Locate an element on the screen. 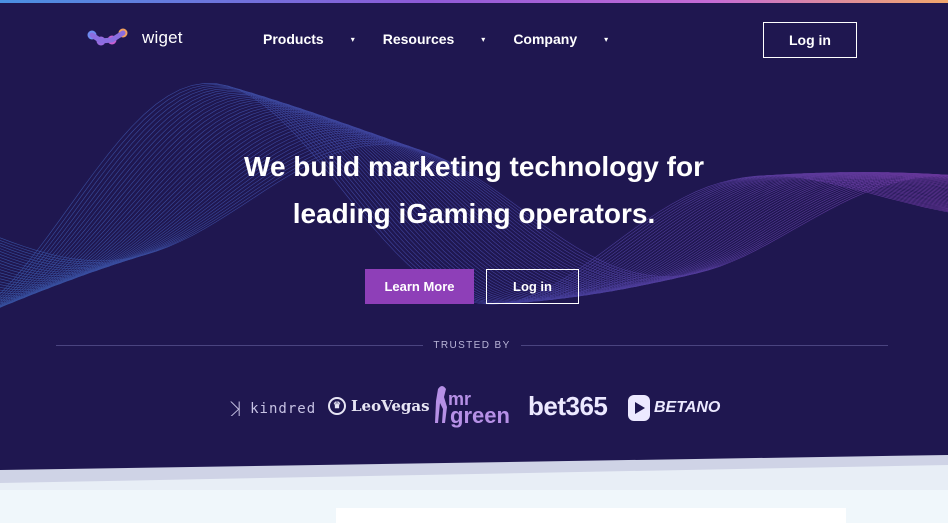  kindred-logo: ꓘ kindred is located at coordinates (273, 409).